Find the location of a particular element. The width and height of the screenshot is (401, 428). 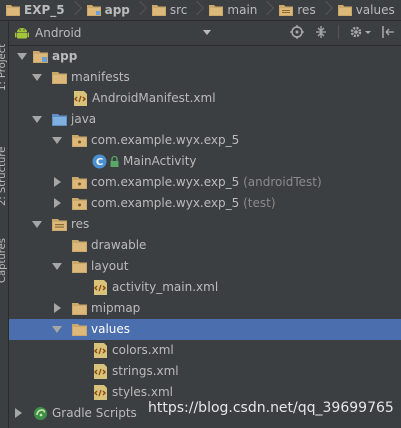

breadcrumb-values: values is located at coordinates (364, 10).